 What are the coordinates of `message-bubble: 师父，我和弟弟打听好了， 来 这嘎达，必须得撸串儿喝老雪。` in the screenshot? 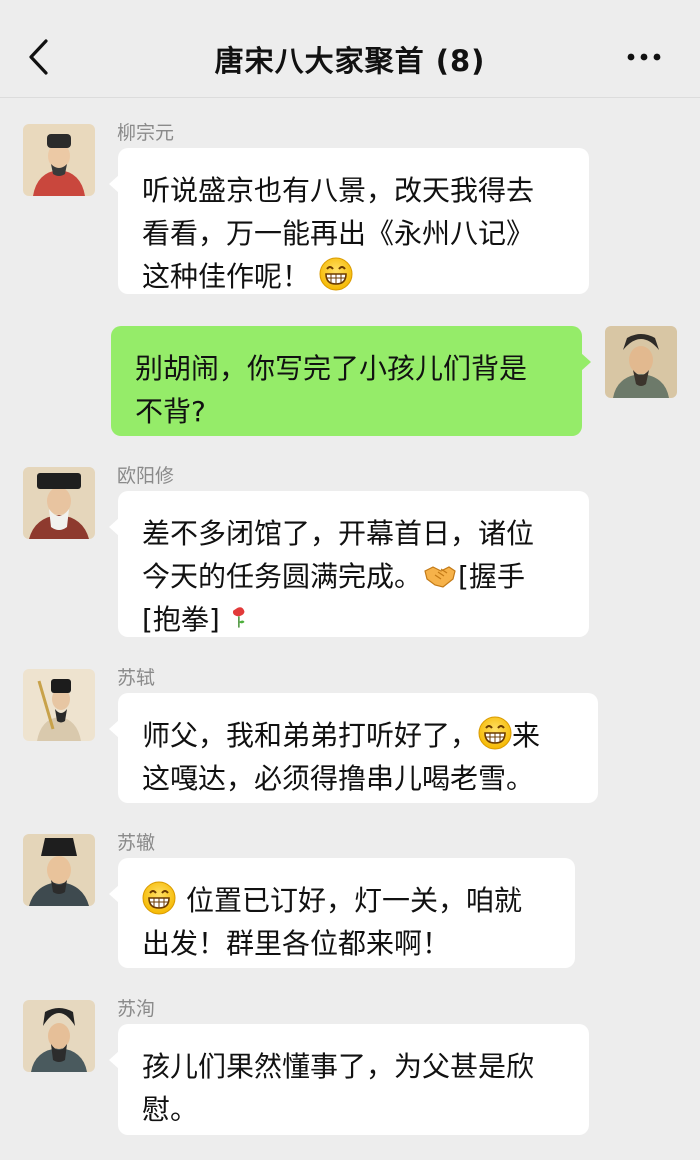 It's located at (353, 748).